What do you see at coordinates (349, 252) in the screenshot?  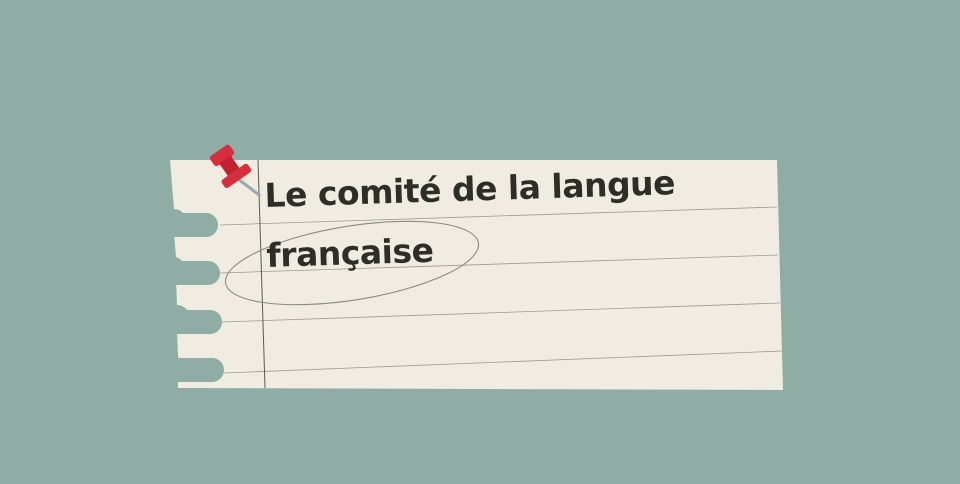 I see `note-line-2: française` at bounding box center [349, 252].